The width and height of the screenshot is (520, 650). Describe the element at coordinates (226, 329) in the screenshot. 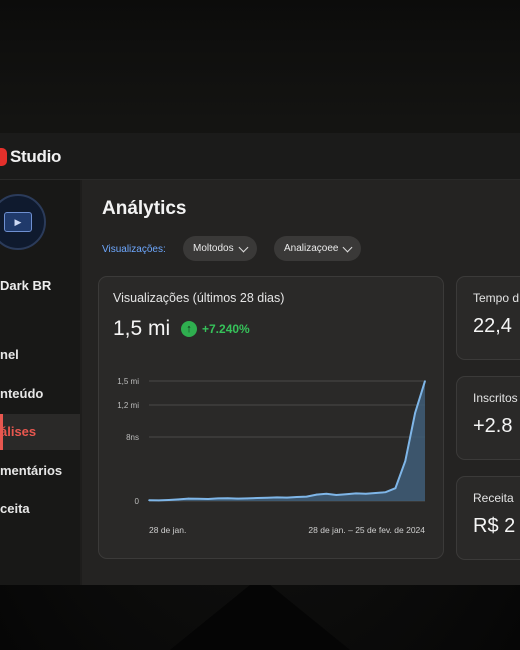

I see `delta-text: +7.240%` at that location.